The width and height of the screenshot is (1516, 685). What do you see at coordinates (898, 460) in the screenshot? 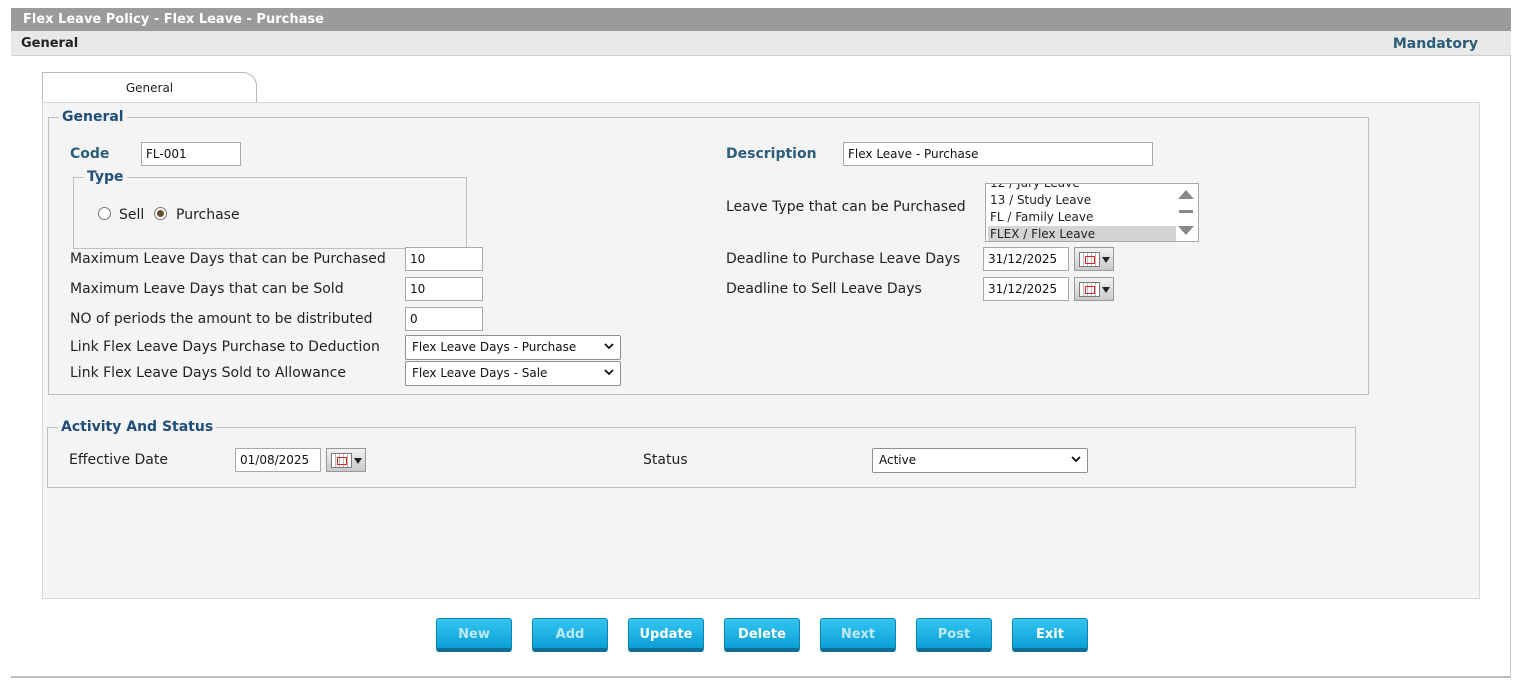
I see `status-value: Active` at bounding box center [898, 460].